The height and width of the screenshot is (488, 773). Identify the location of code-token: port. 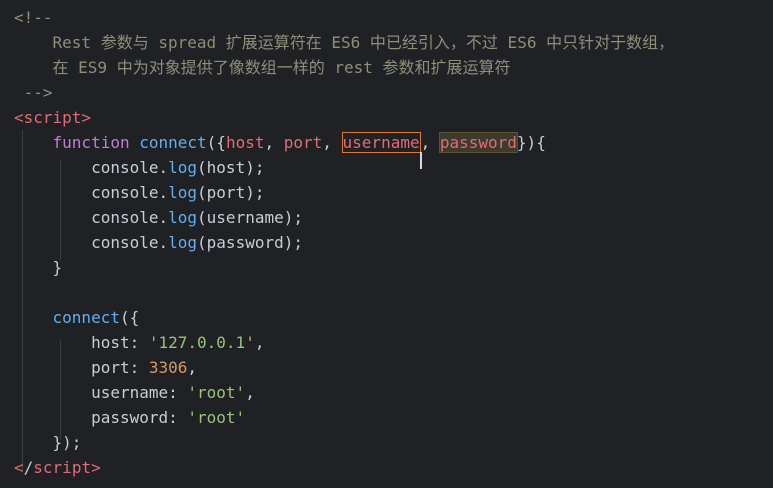
(303, 142).